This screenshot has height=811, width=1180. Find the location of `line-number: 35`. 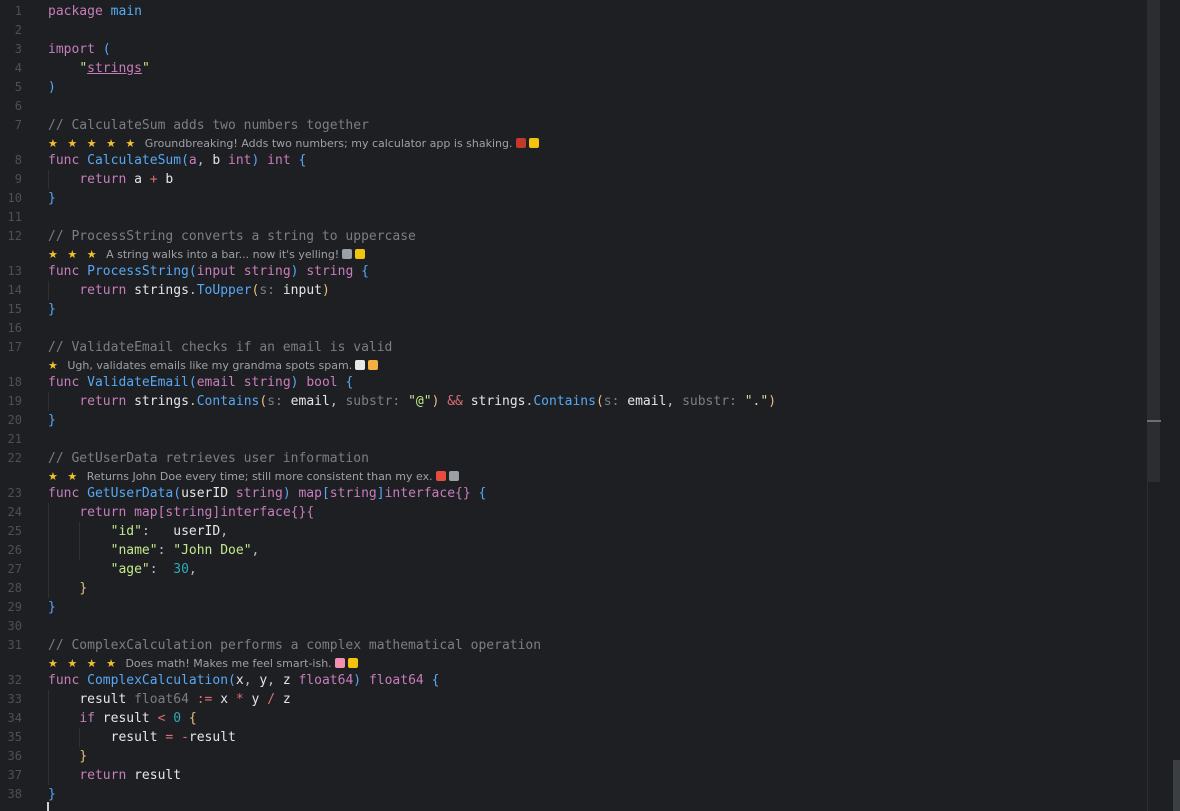

line-number: 35 is located at coordinates (14, 737).